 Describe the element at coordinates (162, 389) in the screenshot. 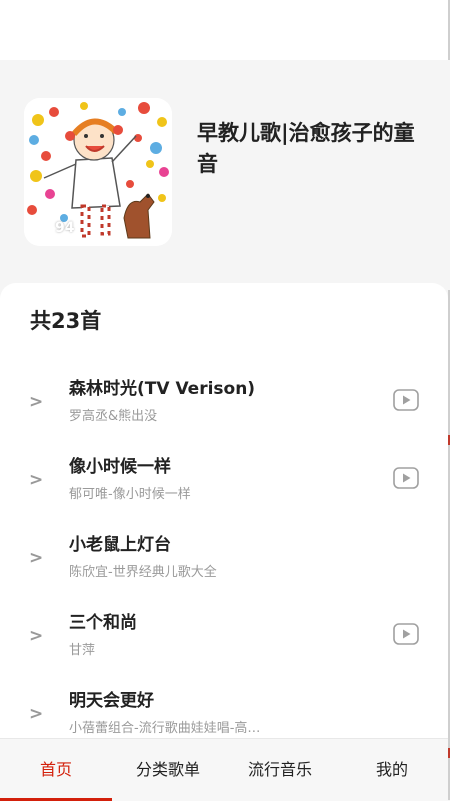

I see `song-name: 森林时光(TV Verison)` at that location.